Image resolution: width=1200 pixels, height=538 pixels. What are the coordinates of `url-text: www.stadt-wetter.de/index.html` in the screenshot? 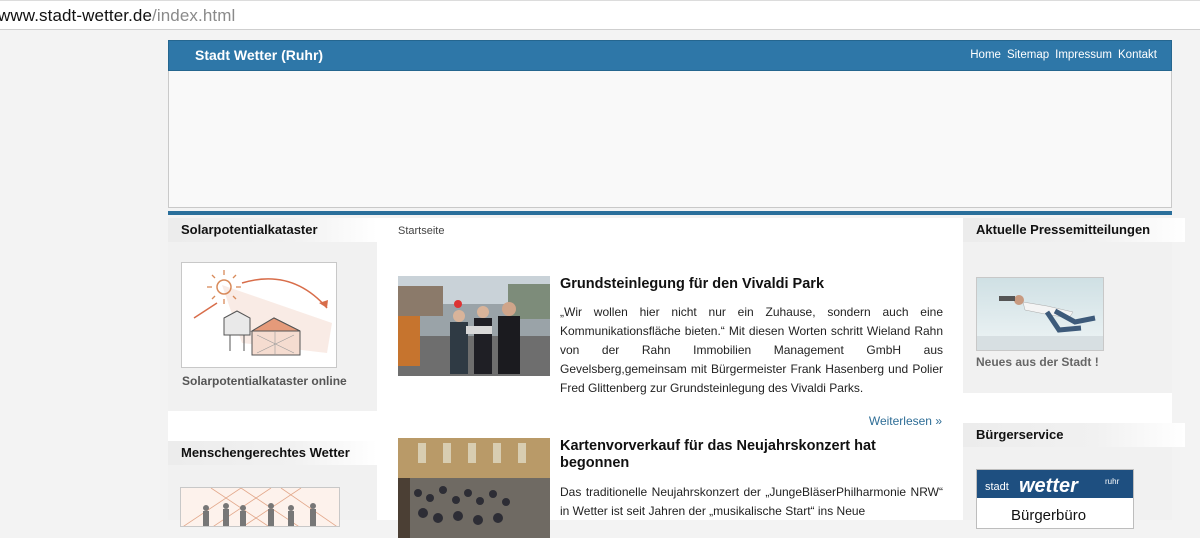 It's located at (117, 16).